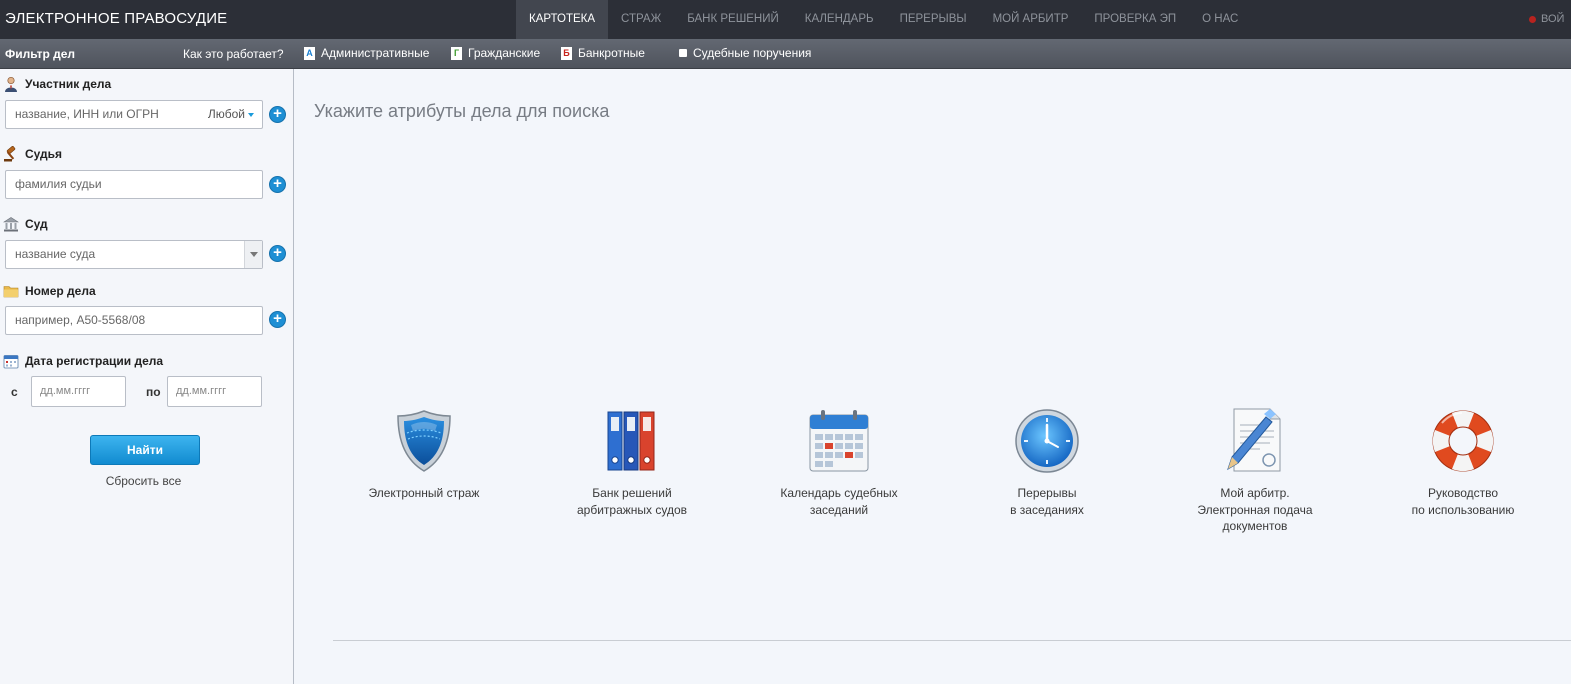 The width and height of the screenshot is (1571, 684). I want to click on category-civil: Г Гражданские, so click(495, 53).